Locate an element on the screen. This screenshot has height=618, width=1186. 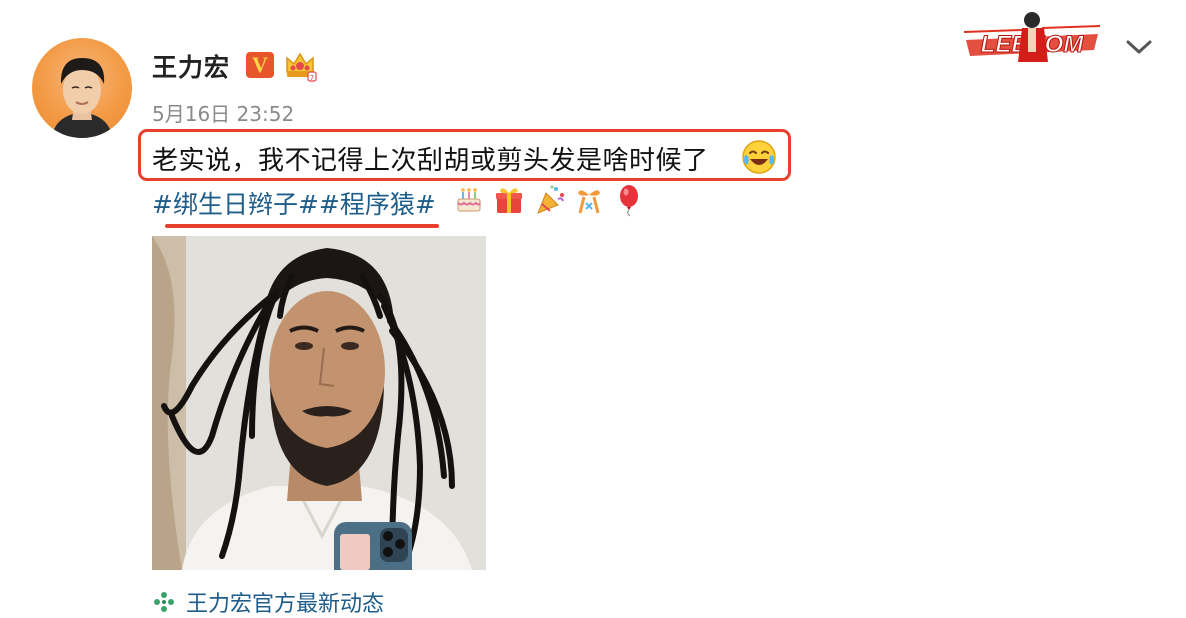
post-timestamp: 5月16日 23:52 is located at coordinates (223, 112).